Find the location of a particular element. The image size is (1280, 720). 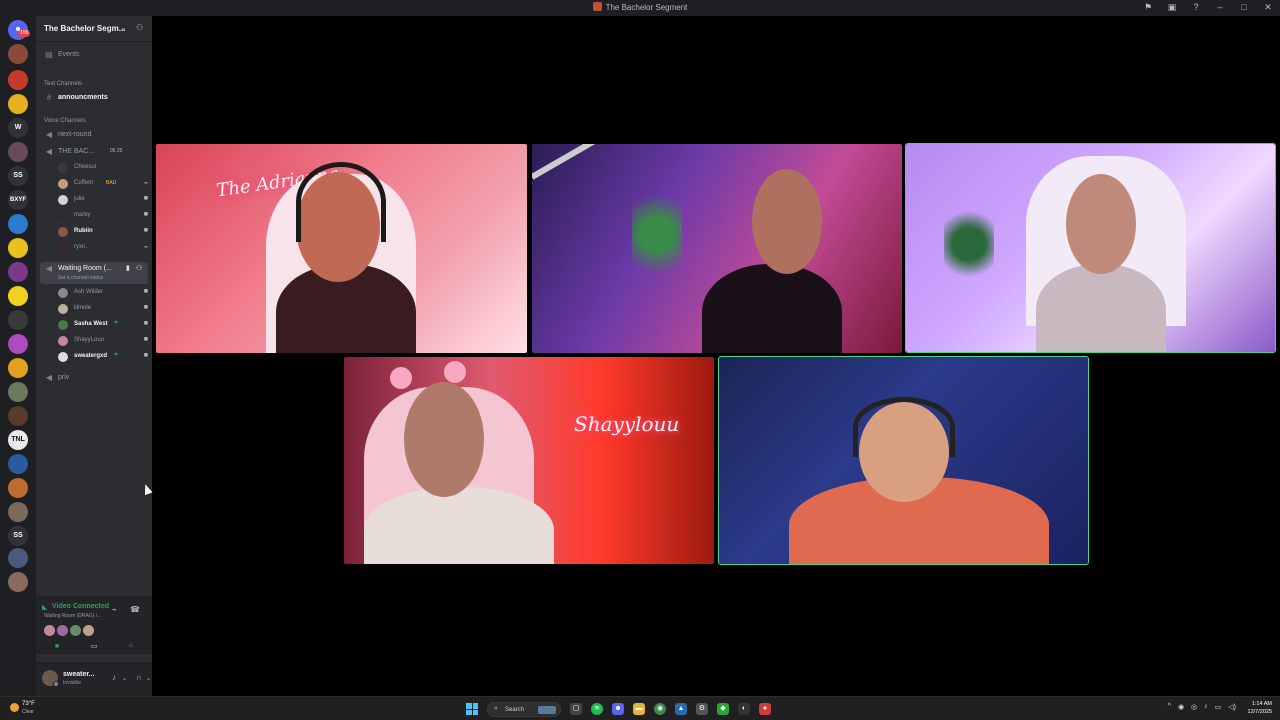

voice-channel-the-bac: ◀ THE BAC... 06 25 is located at coordinates (94, 152).